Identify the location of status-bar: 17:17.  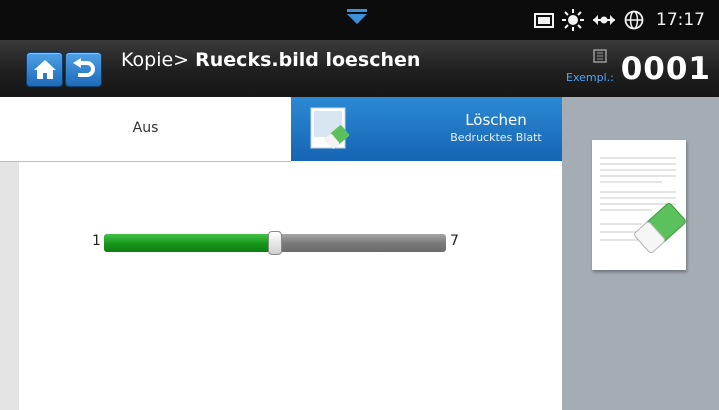
(359, 20).